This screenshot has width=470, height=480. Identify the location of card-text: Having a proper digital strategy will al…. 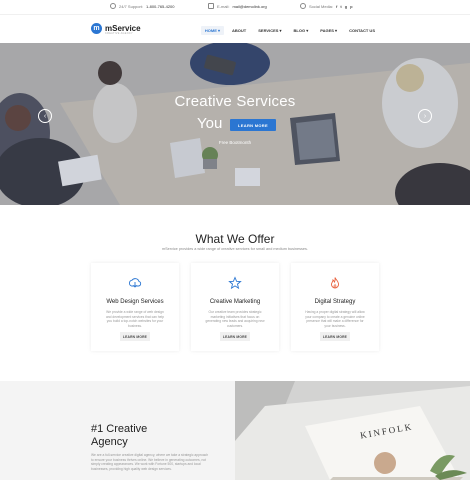
(335, 319).